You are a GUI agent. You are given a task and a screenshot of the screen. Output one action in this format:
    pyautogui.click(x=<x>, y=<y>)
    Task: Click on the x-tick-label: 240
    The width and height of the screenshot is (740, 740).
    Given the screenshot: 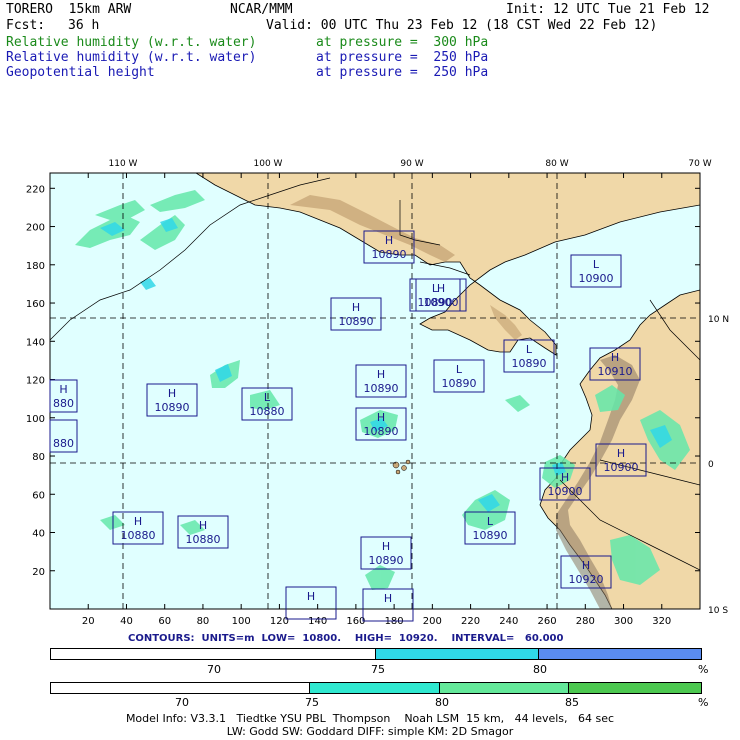 What is the action you would take?
    pyautogui.click(x=508, y=621)
    